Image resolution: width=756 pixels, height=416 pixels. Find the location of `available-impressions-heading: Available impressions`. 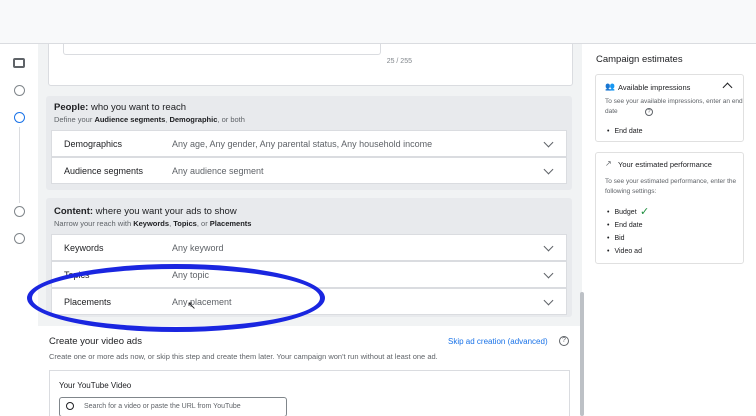

available-impressions-heading: Available impressions is located at coordinates (654, 87).